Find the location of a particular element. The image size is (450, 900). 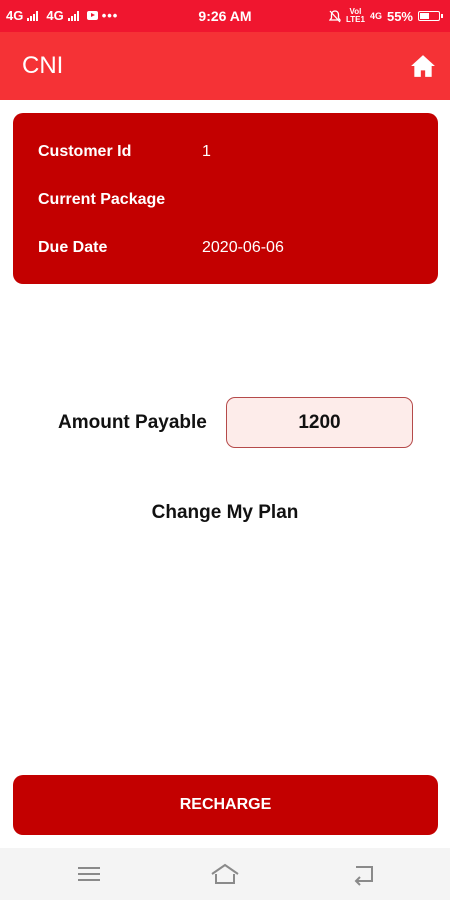

recharge-button: RECHARGE is located at coordinates (225, 805).